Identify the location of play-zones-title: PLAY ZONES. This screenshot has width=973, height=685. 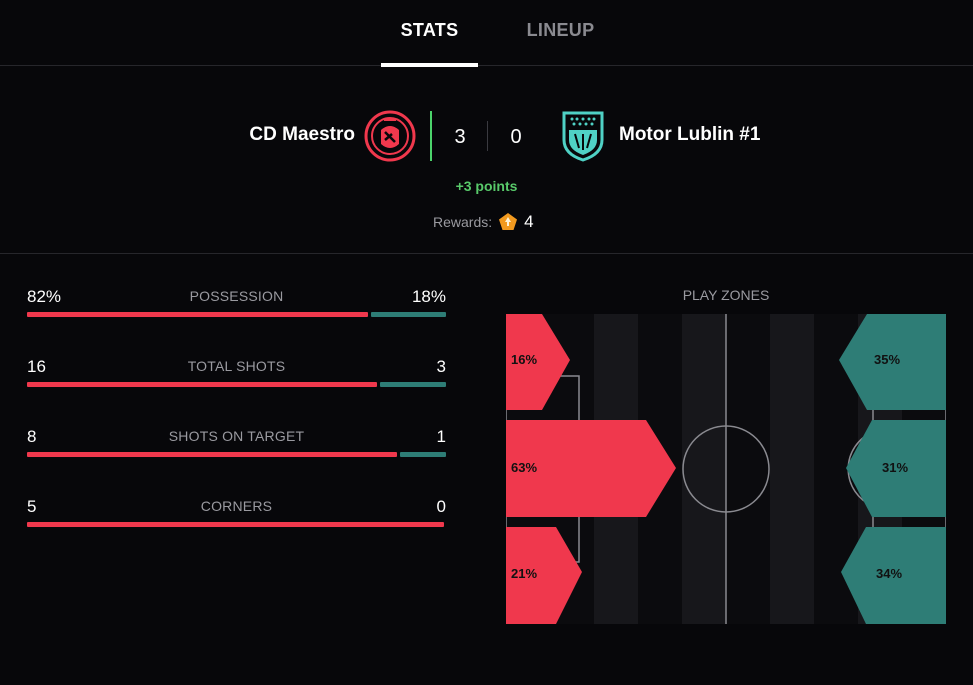
(726, 295).